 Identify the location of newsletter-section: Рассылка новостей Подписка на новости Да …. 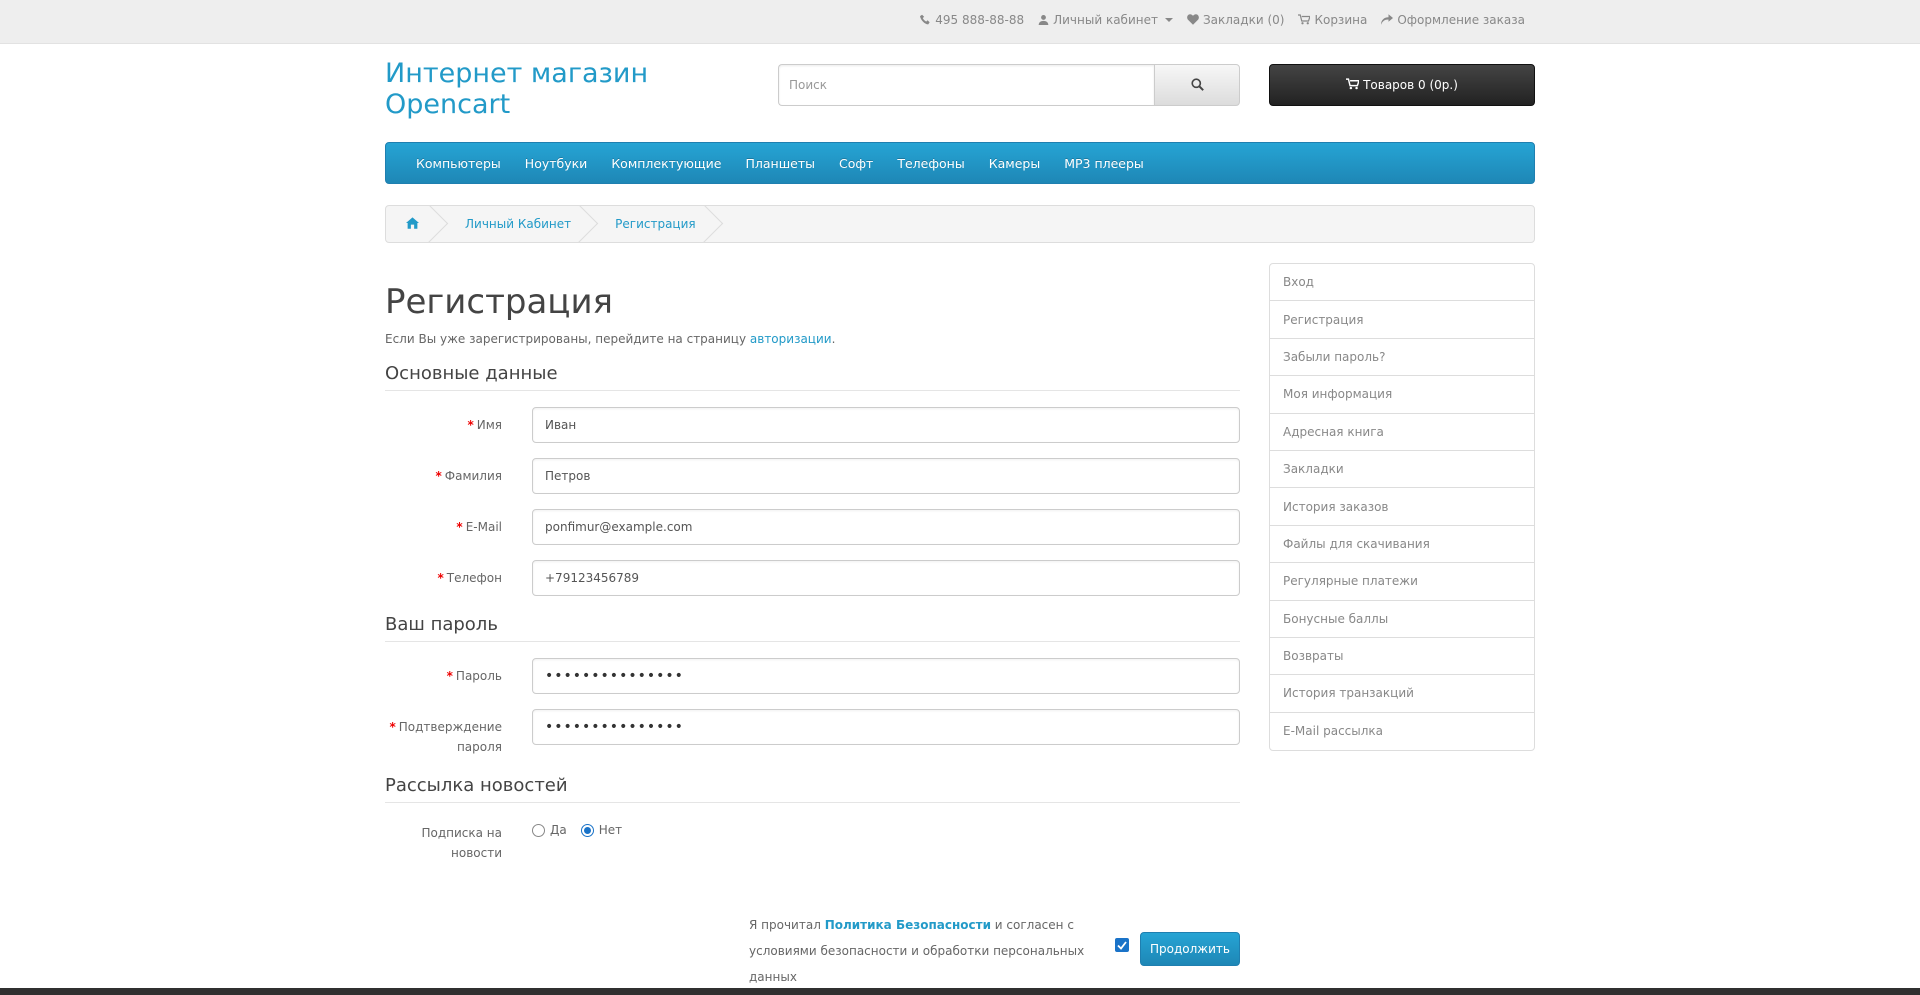
(812, 819).